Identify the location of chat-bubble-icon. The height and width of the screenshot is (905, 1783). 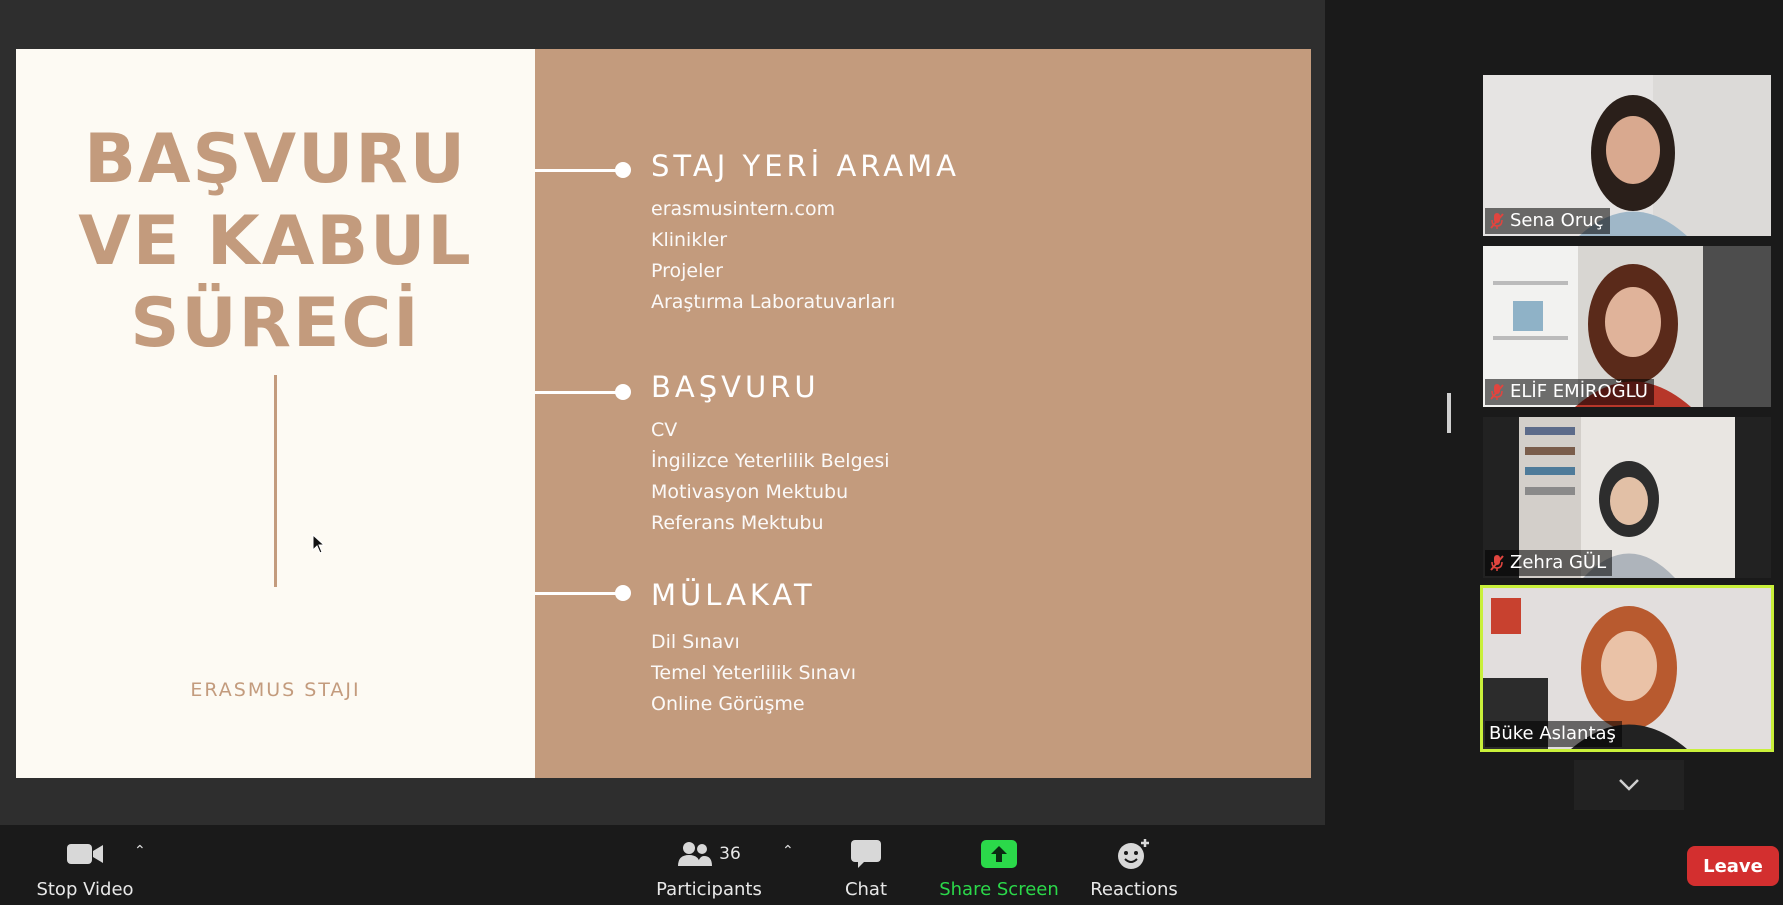
(866, 854).